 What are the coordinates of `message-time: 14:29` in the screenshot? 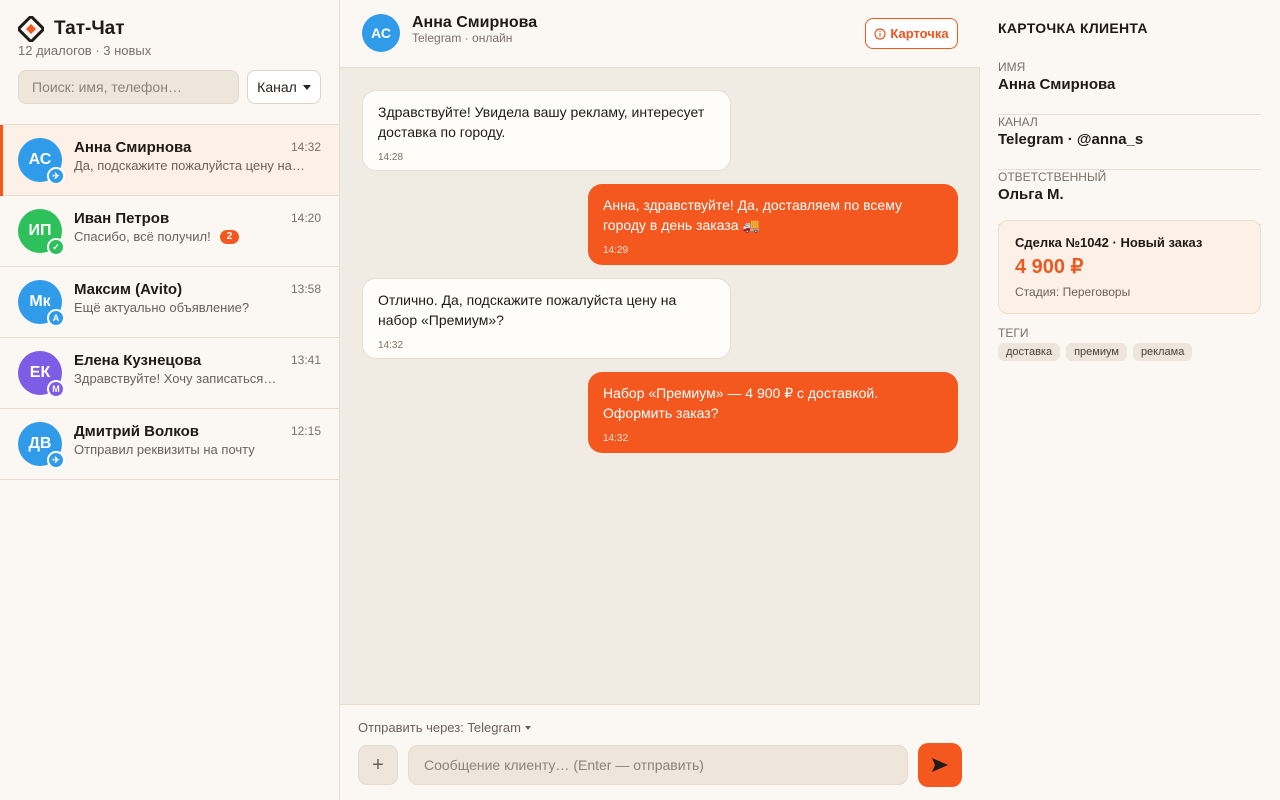 It's located at (616, 250).